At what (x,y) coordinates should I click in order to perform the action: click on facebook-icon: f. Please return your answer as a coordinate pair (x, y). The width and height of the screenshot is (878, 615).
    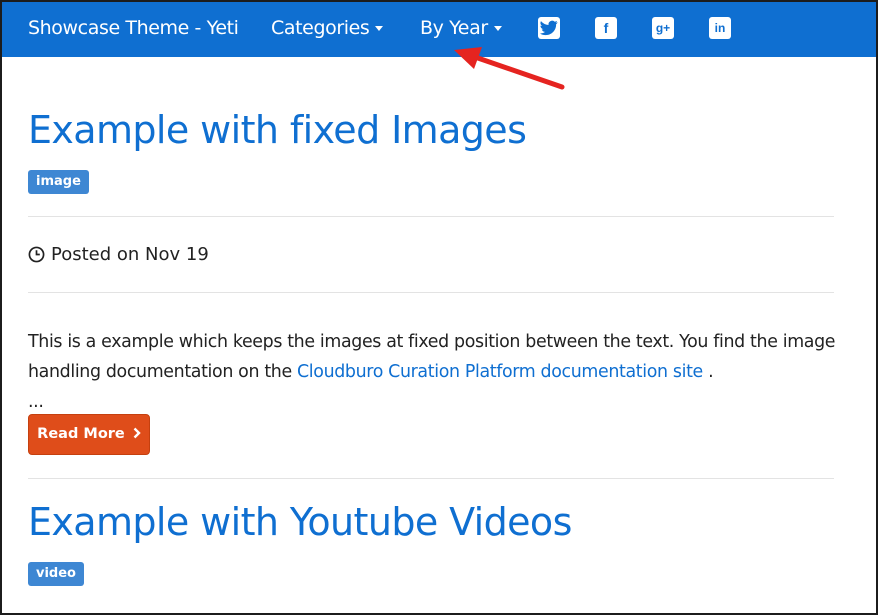
    Looking at the image, I should click on (606, 28).